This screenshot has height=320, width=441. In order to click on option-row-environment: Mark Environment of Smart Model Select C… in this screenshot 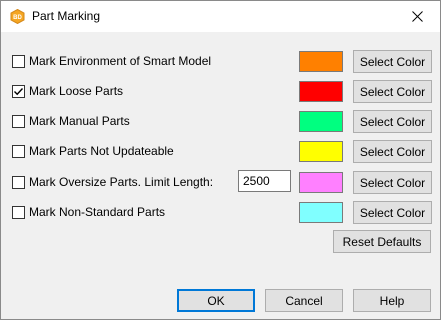, I will do `click(221, 61)`.